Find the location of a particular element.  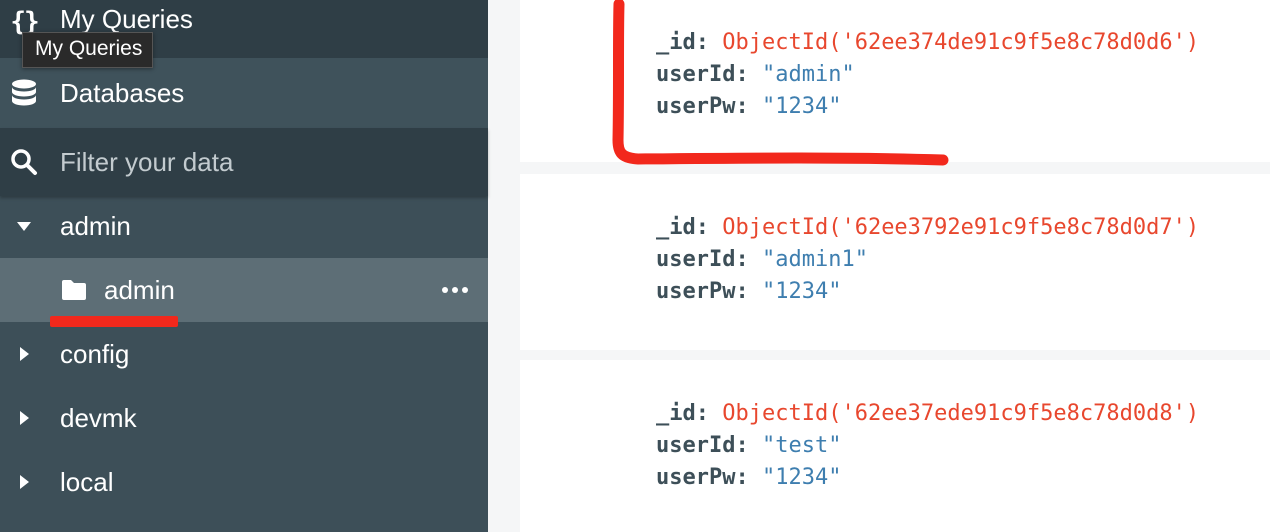

field-value-string: "admin1" is located at coordinates (814, 259).